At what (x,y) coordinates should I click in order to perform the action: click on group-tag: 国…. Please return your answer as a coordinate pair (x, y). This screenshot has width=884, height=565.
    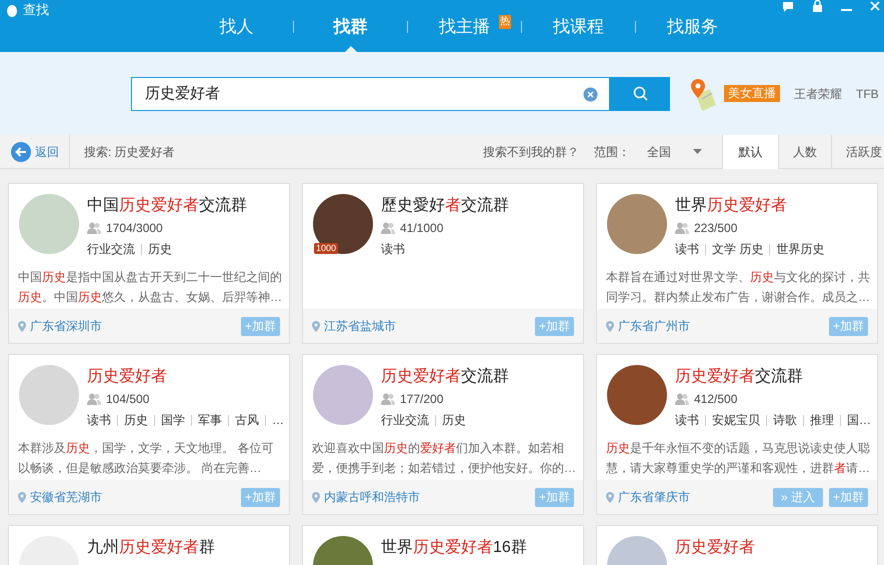
    Looking at the image, I should click on (859, 420).